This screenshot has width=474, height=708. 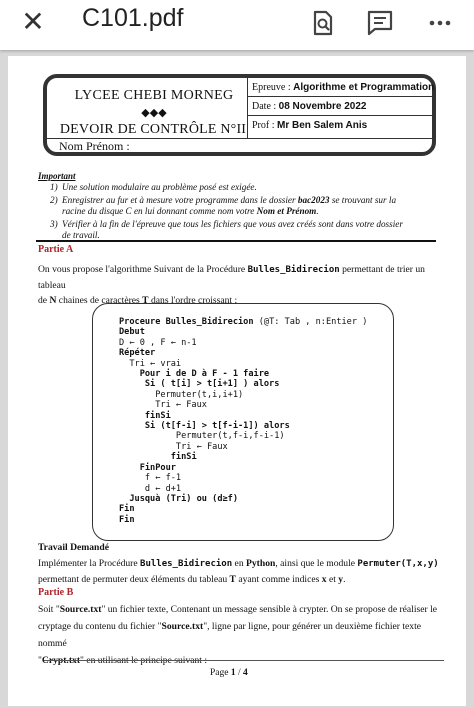 What do you see at coordinates (380, 23) in the screenshot?
I see `comment-icon` at bounding box center [380, 23].